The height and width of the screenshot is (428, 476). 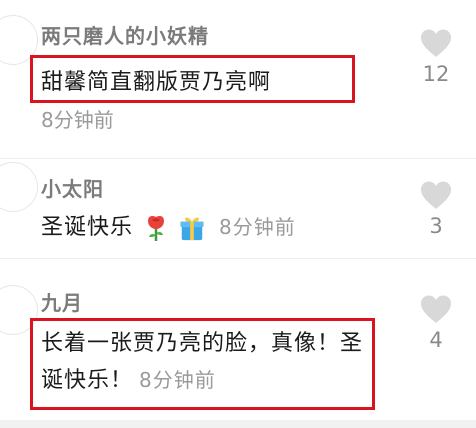 I want to click on comment-body: 长着一张贾乃亮的脸，真像！圣诞快乐！ 8分钟前, so click(x=203, y=362).